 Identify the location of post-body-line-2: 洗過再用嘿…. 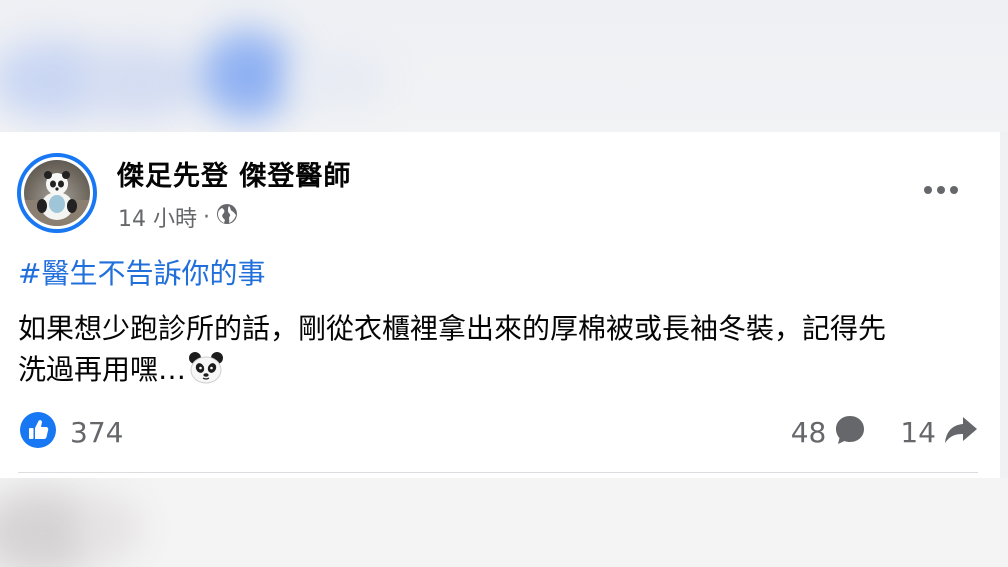
(500, 372).